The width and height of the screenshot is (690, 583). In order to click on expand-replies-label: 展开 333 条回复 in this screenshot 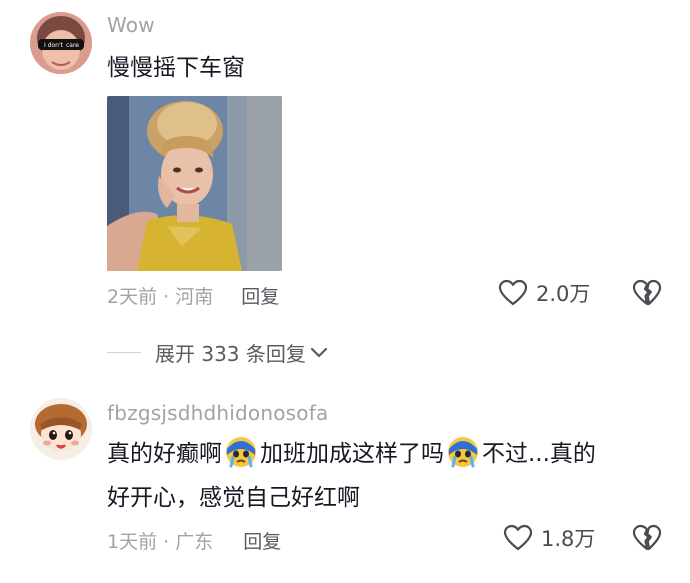, I will do `click(230, 354)`.